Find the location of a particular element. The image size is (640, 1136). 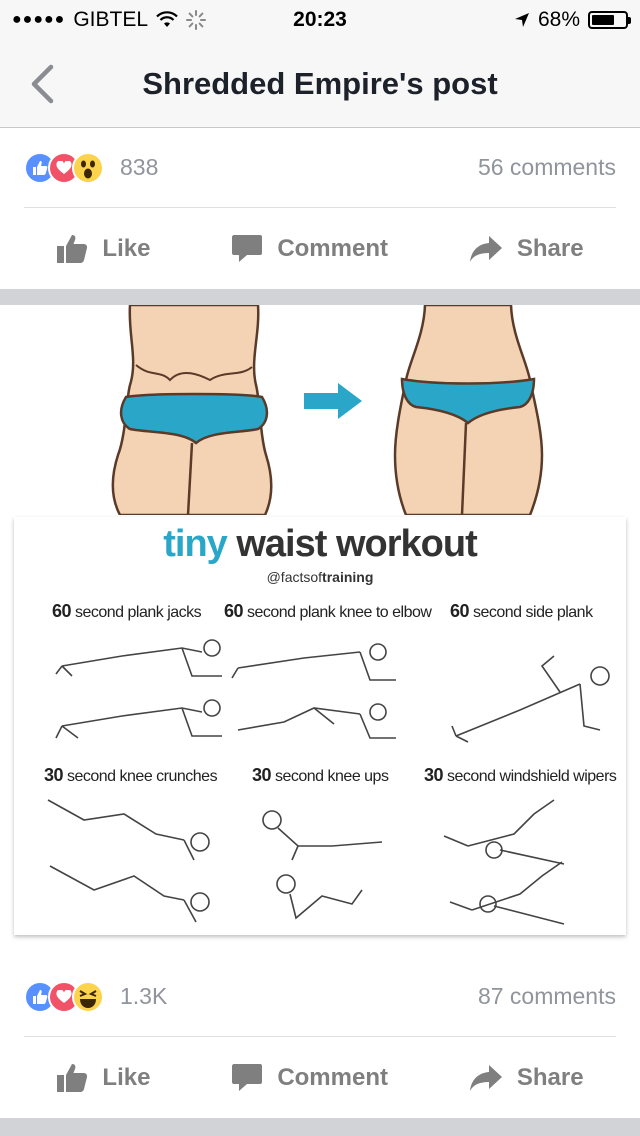

wow-reaction-icon is located at coordinates (88, 167).